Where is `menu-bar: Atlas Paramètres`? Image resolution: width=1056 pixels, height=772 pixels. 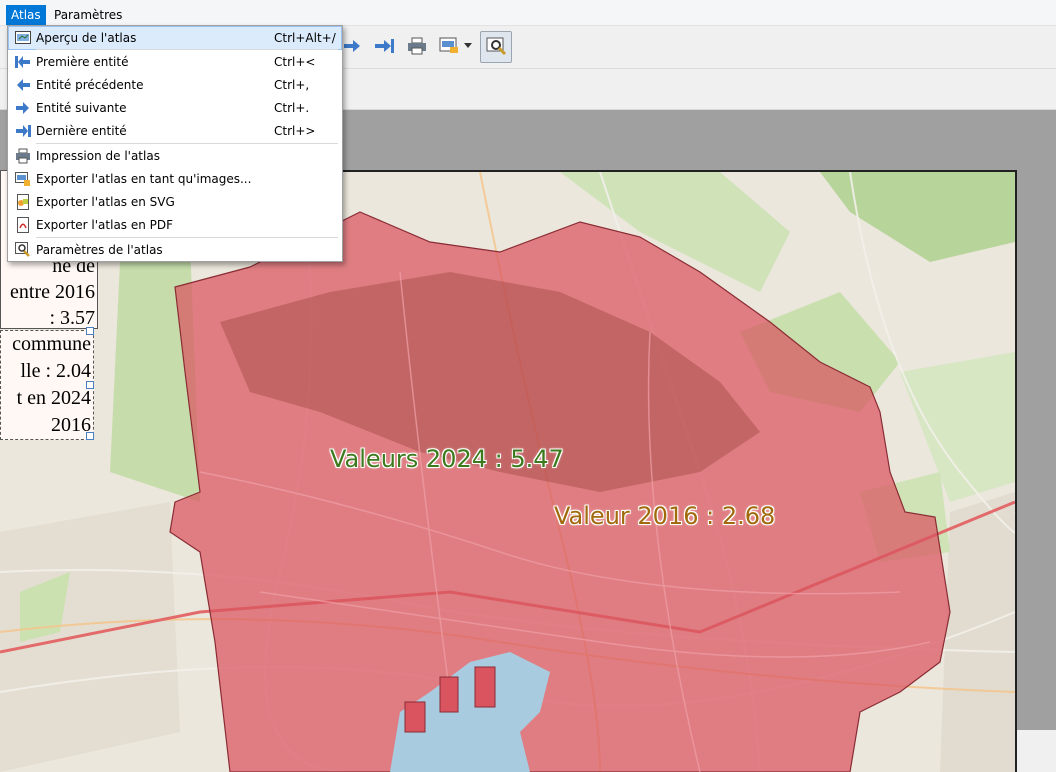
menu-bar: Atlas Paramètres is located at coordinates (528, 13).